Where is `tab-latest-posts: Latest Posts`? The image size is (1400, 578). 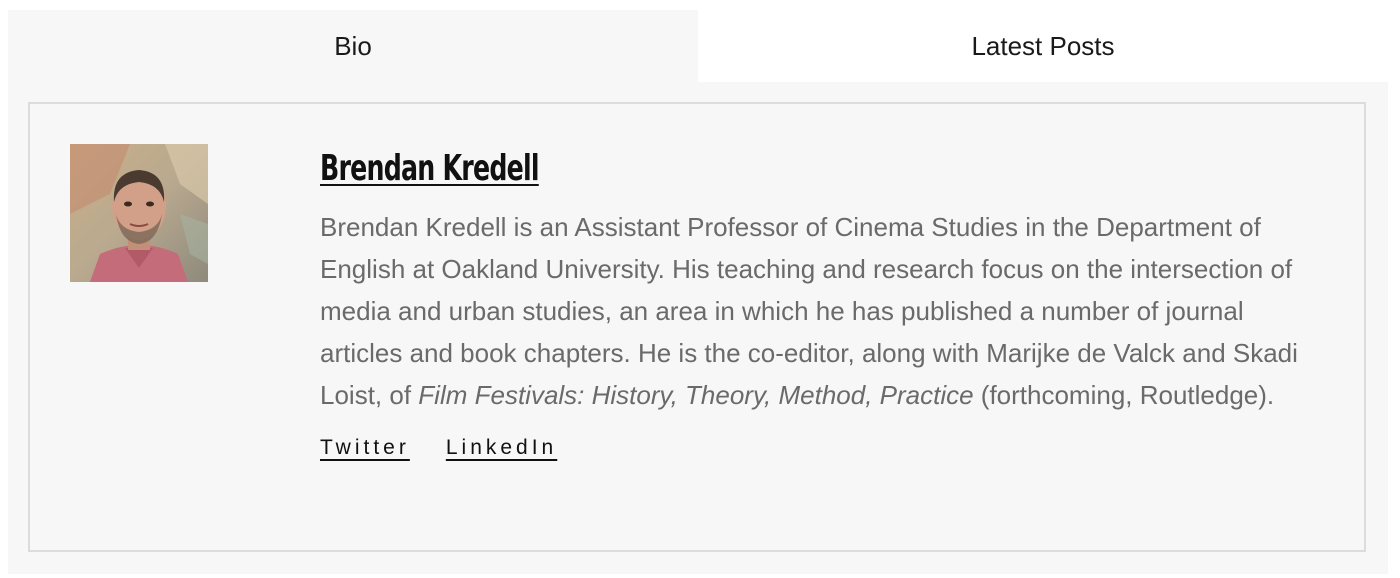 tab-latest-posts: Latest Posts is located at coordinates (1043, 46).